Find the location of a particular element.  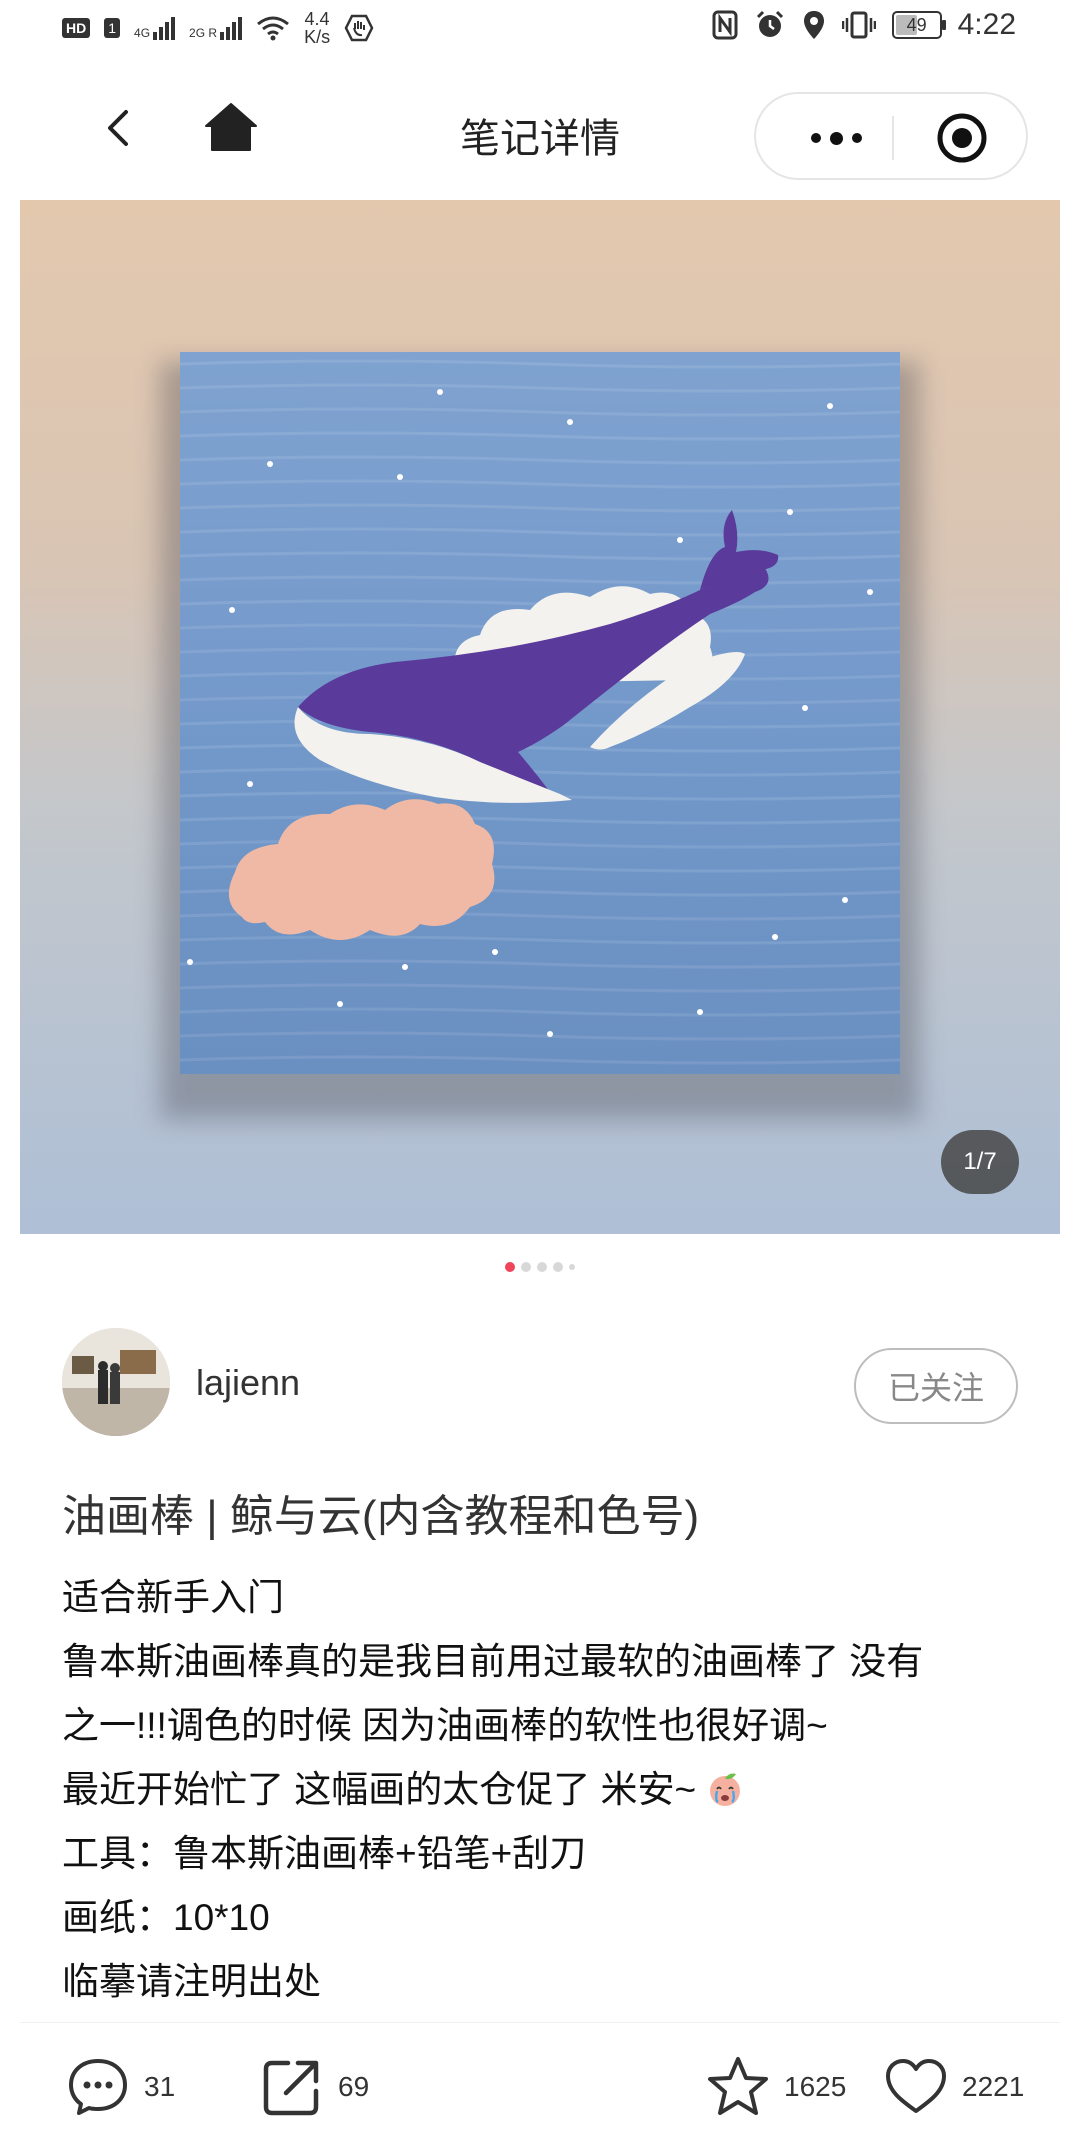

share-count: 69 is located at coordinates (354, 2086).